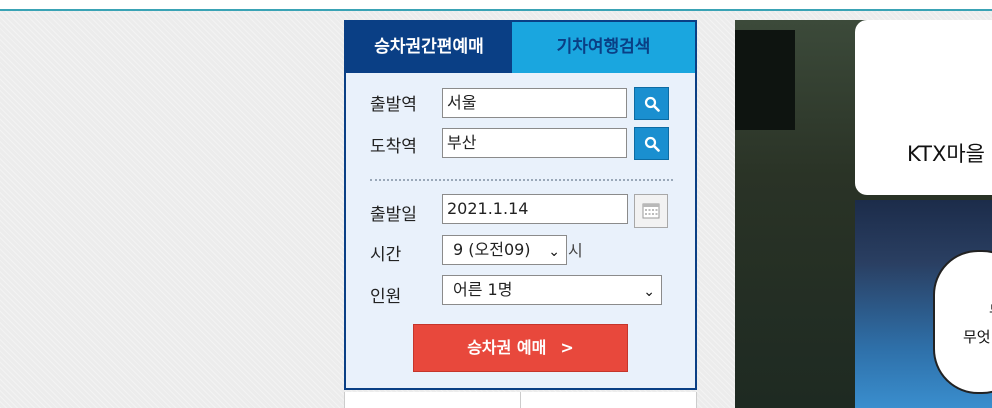 This screenshot has width=992, height=408. I want to click on people-label: 인원, so click(386, 297).